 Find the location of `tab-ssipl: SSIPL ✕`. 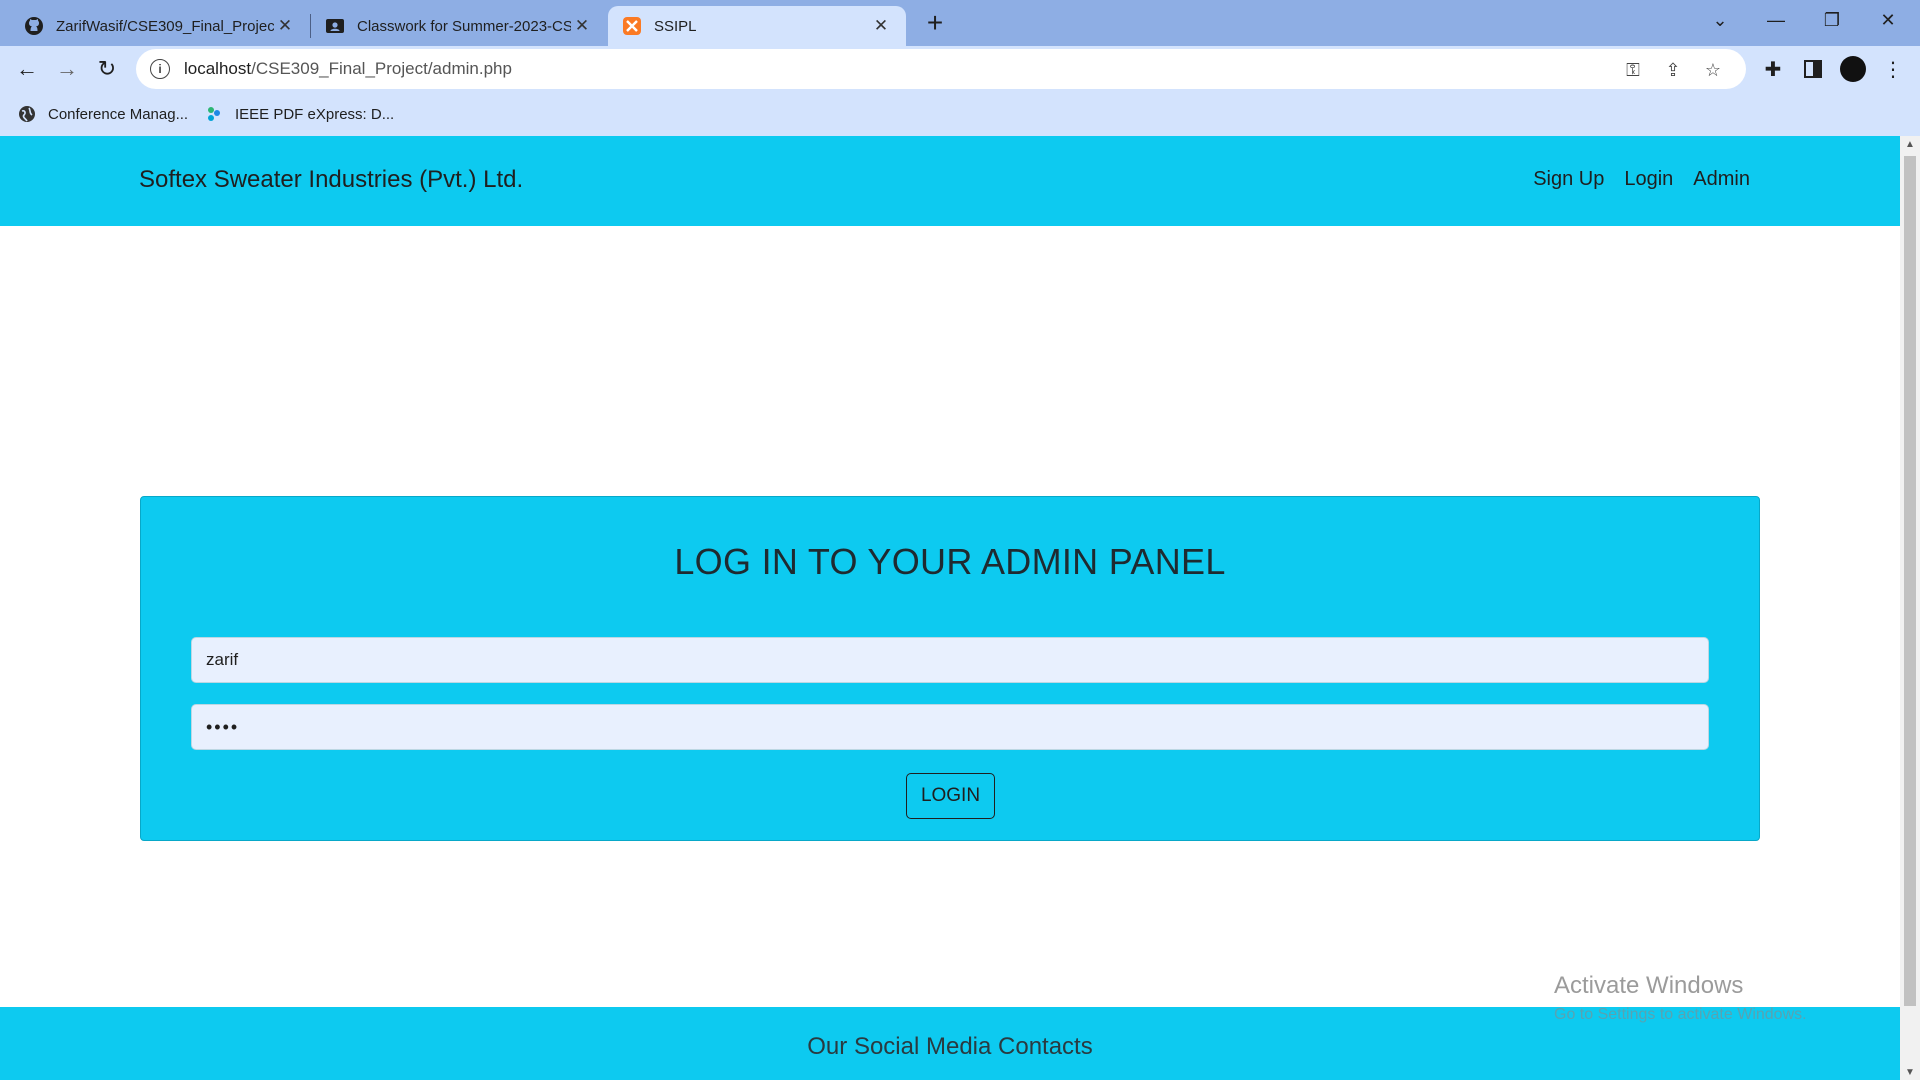

tab-ssipl: SSIPL ✕ is located at coordinates (757, 26).